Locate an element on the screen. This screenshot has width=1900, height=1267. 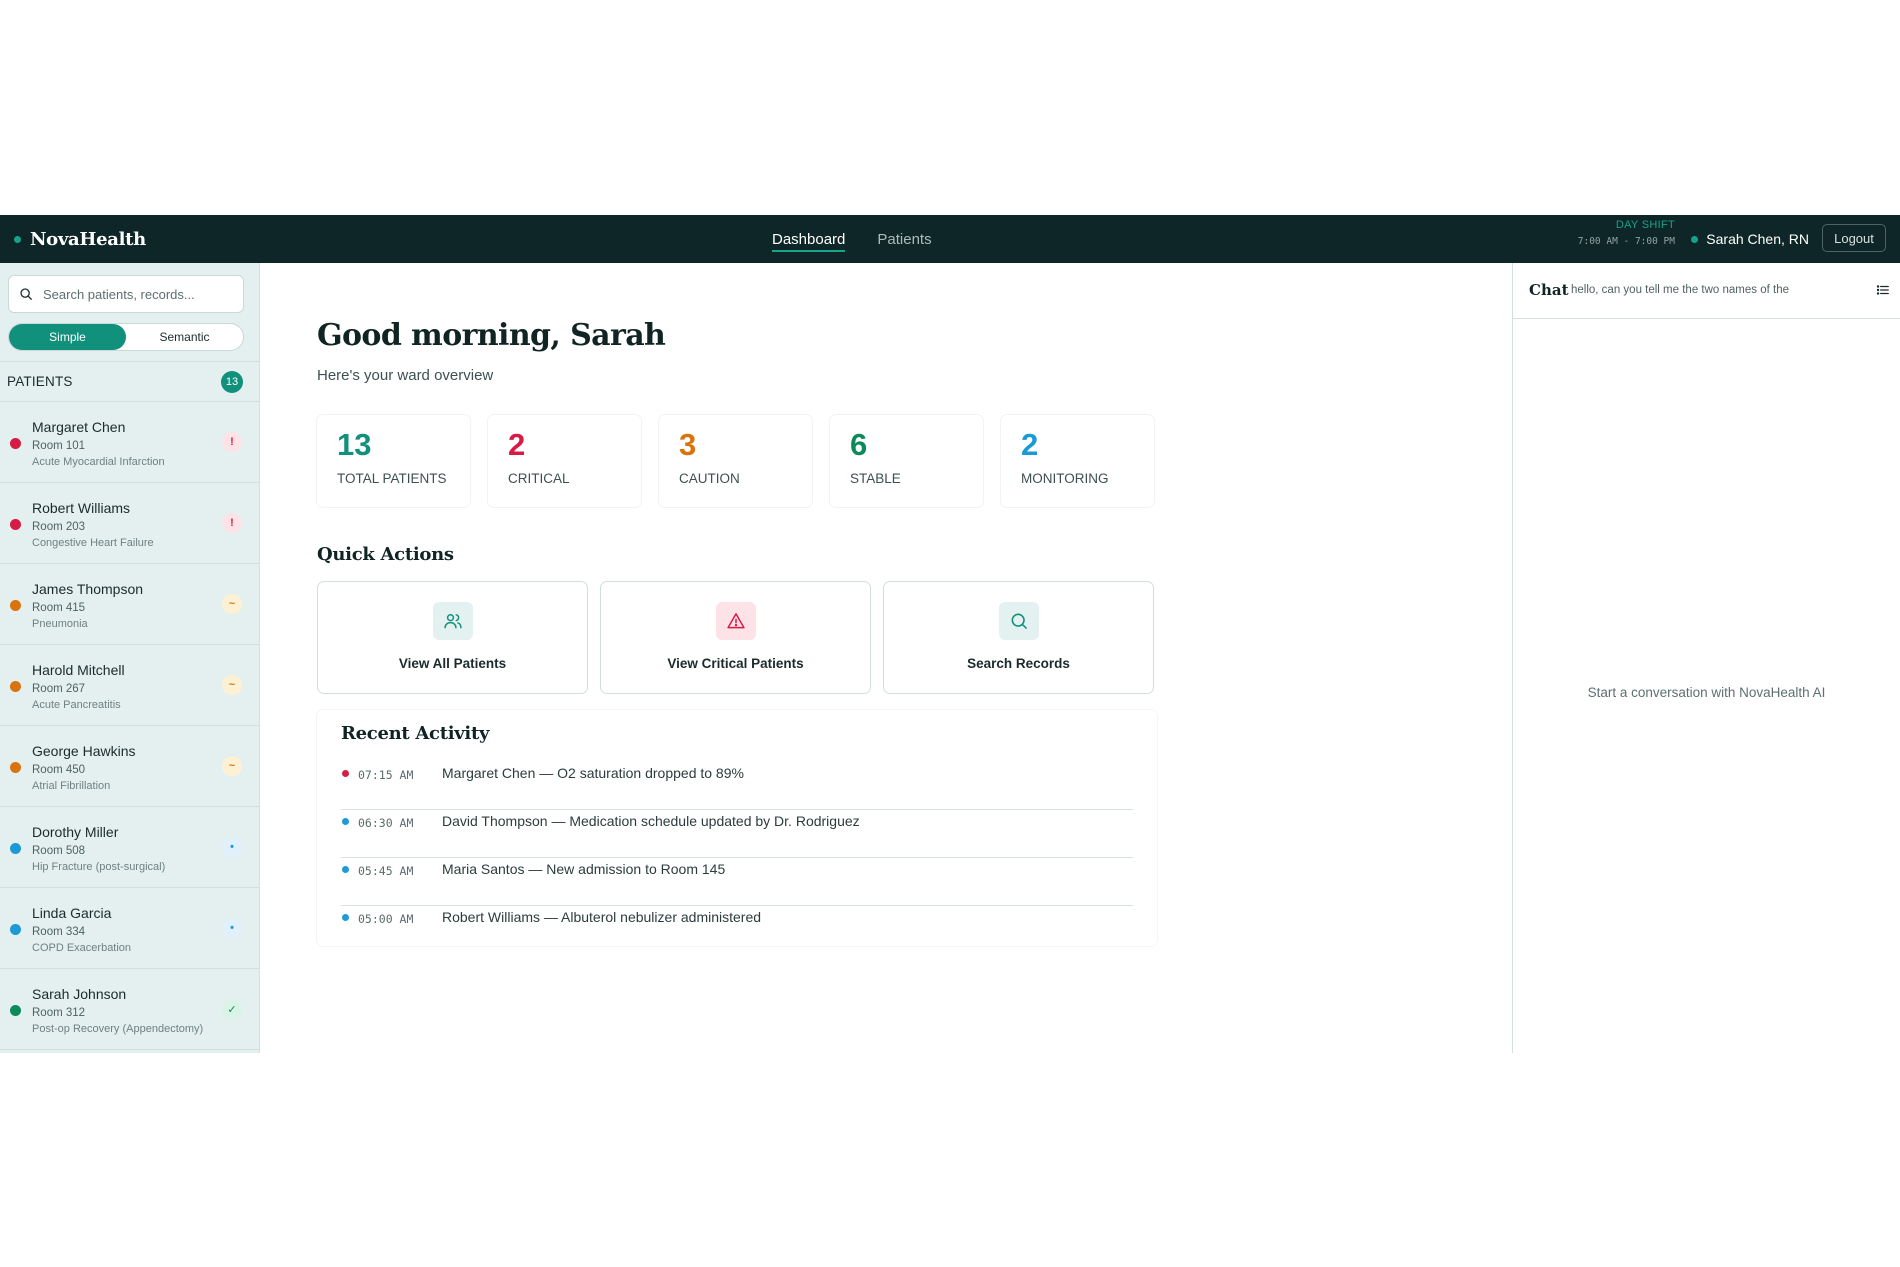
activity-time: 05:00 AM is located at coordinates (386, 919).